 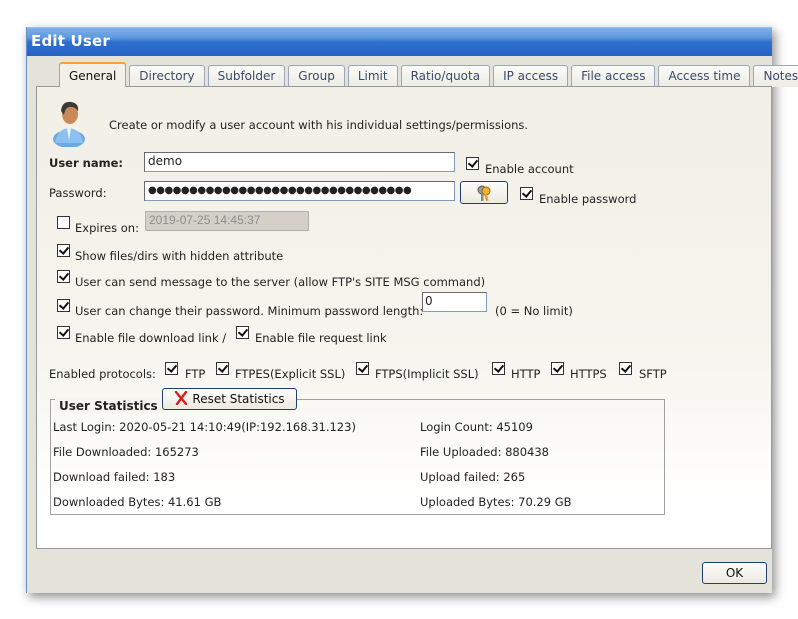 I want to click on protocol-ftp-label: FTP, so click(x=195, y=374).